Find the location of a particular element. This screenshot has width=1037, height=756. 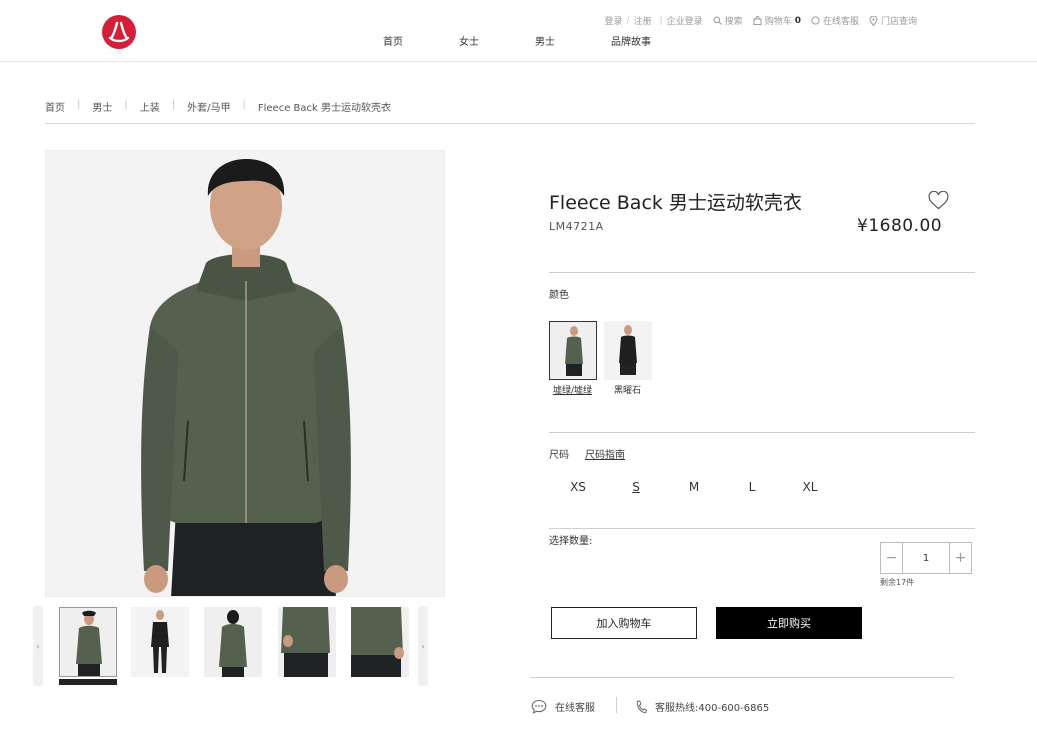

search-label: 搜索 is located at coordinates (733, 22).